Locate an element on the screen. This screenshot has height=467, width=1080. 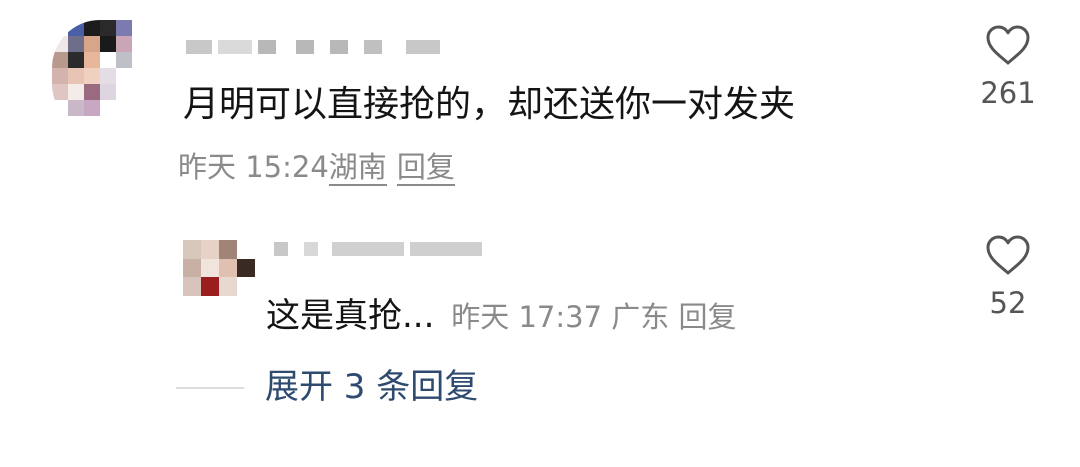
comment-location: 湖南 is located at coordinates (357, 168).